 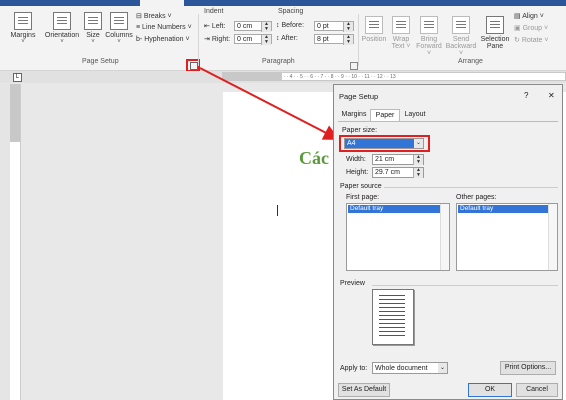 What do you see at coordinates (354, 115) in the screenshot?
I see `tab-margins: Margins` at bounding box center [354, 115].